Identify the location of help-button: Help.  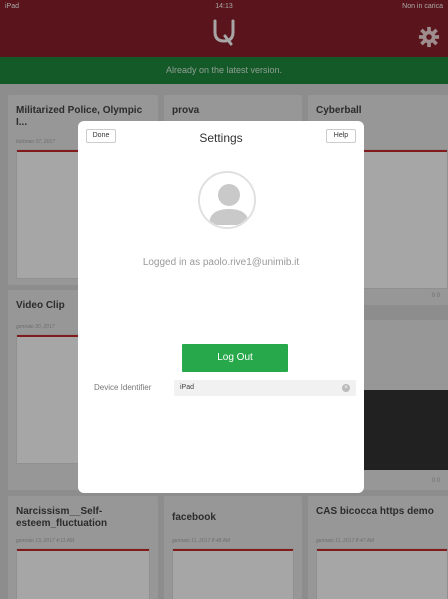
(341, 136).